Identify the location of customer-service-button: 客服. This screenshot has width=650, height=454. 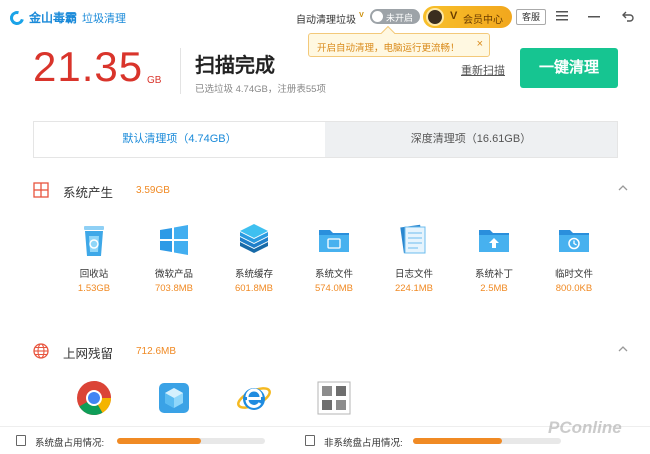
(531, 17).